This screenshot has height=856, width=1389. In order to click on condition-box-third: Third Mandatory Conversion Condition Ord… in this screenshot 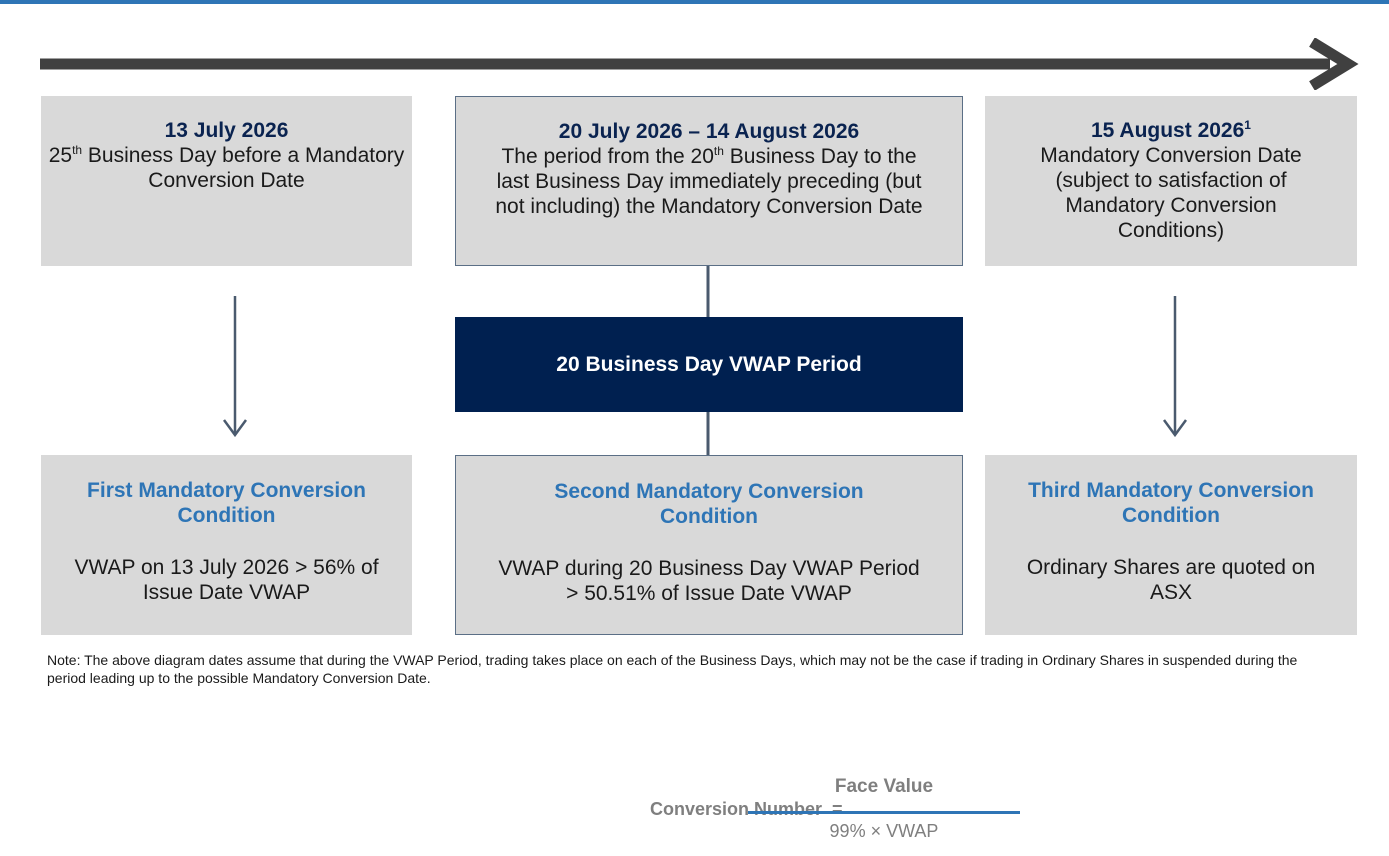, I will do `click(1171, 545)`.